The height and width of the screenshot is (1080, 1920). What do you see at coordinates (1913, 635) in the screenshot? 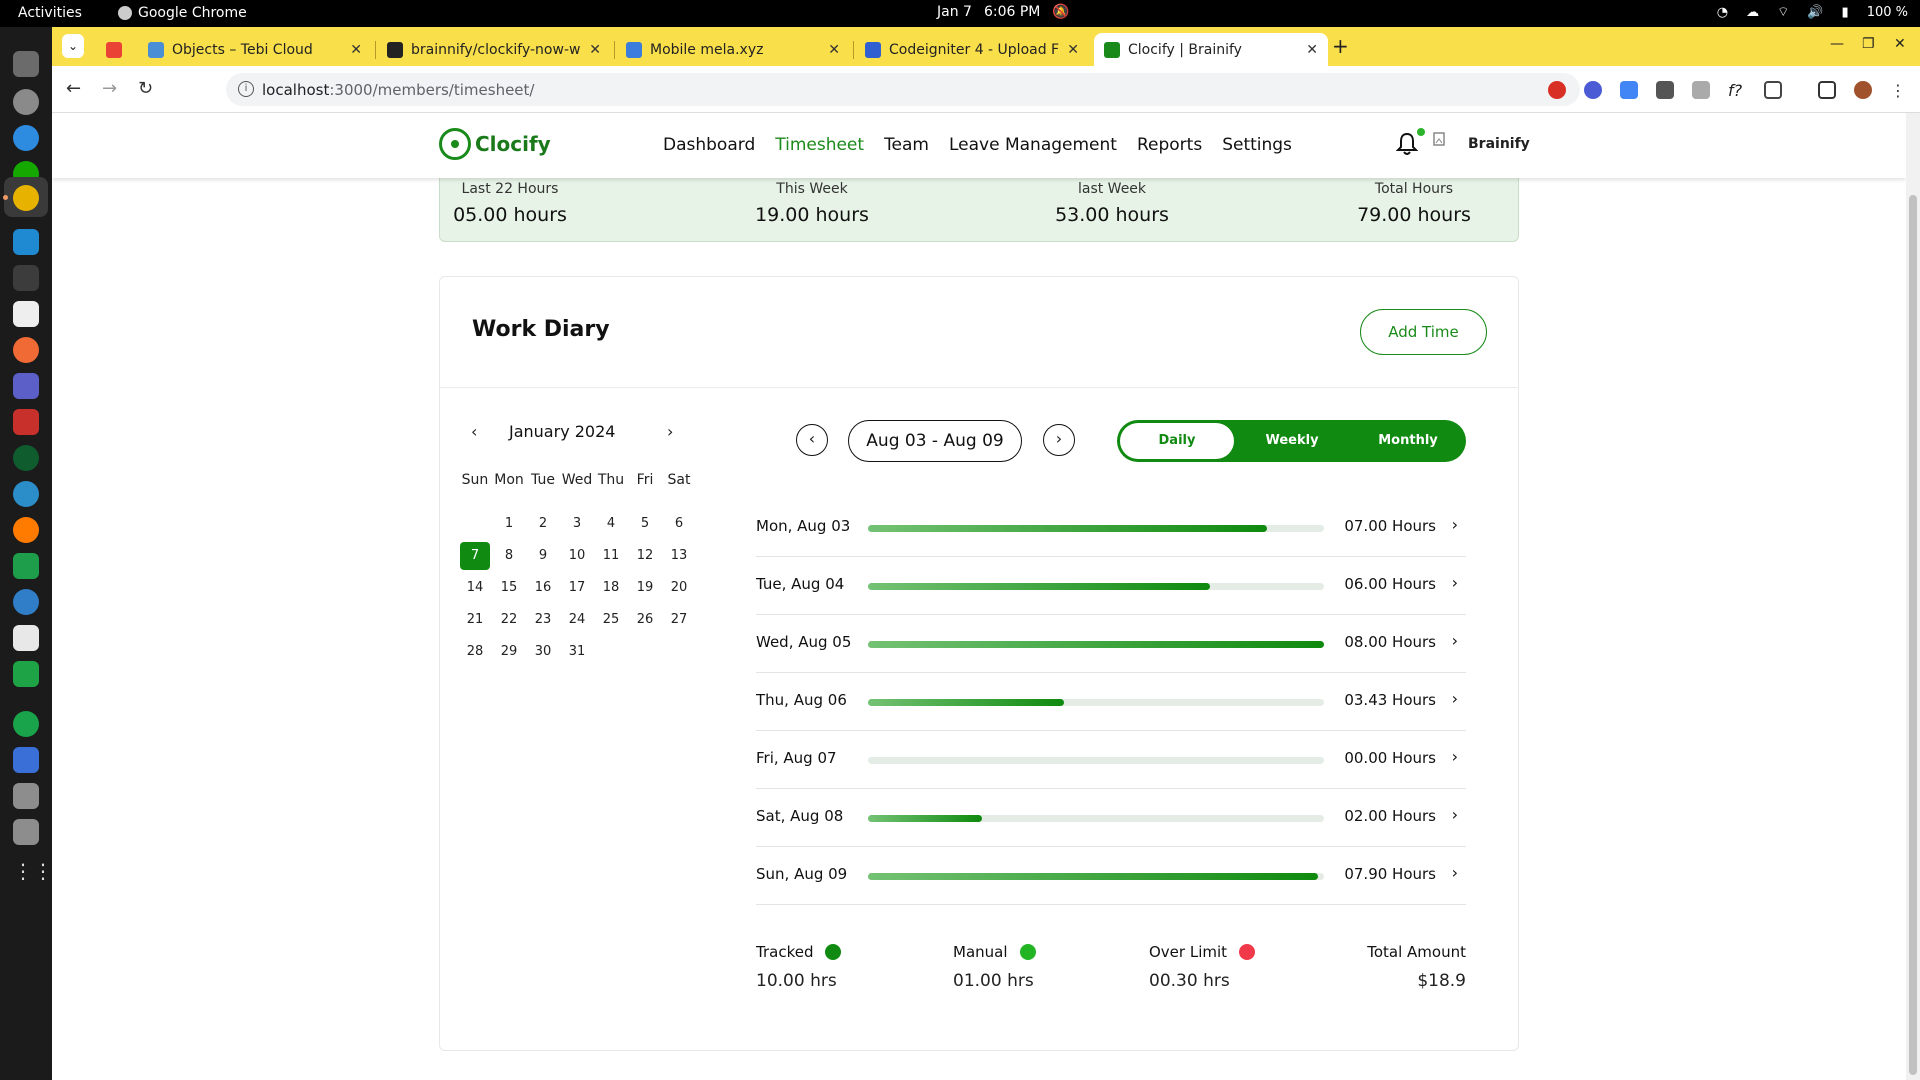
I see `scrollbar-thumb` at bounding box center [1913, 635].